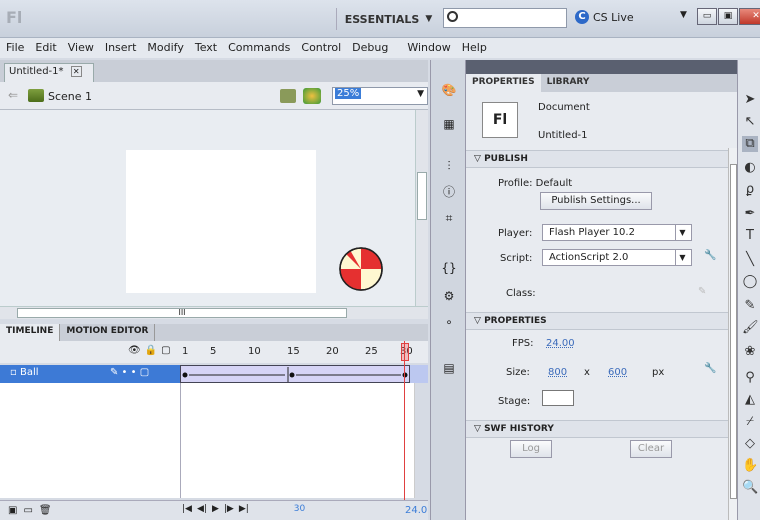  I want to click on hand-tool-icon: ✋, so click(750, 466).